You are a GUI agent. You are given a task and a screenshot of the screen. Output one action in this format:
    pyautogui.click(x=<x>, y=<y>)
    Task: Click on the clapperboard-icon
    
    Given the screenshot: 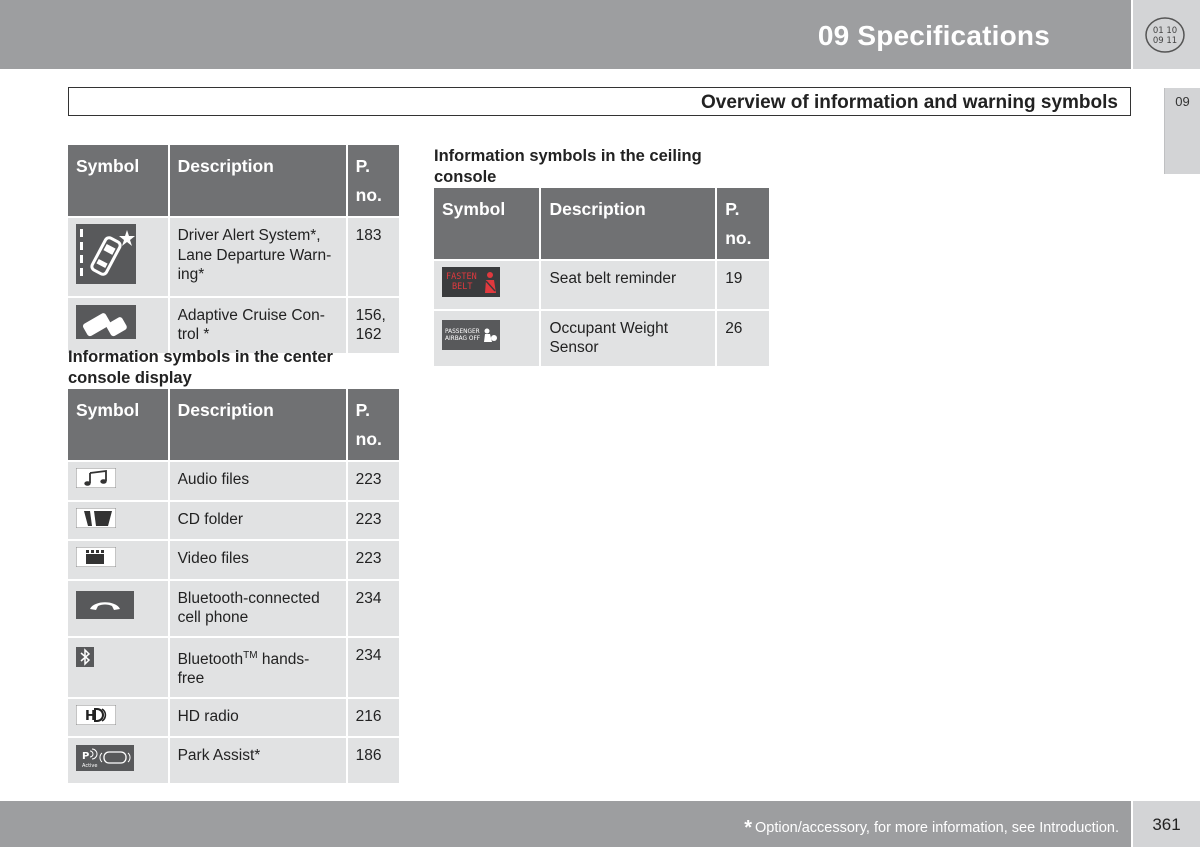 What is the action you would take?
    pyautogui.click(x=96, y=557)
    